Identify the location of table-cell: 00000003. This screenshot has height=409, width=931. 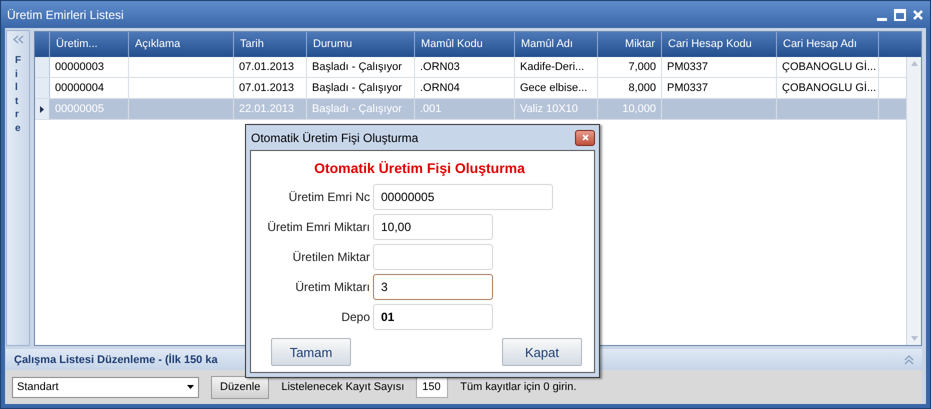
(89, 67).